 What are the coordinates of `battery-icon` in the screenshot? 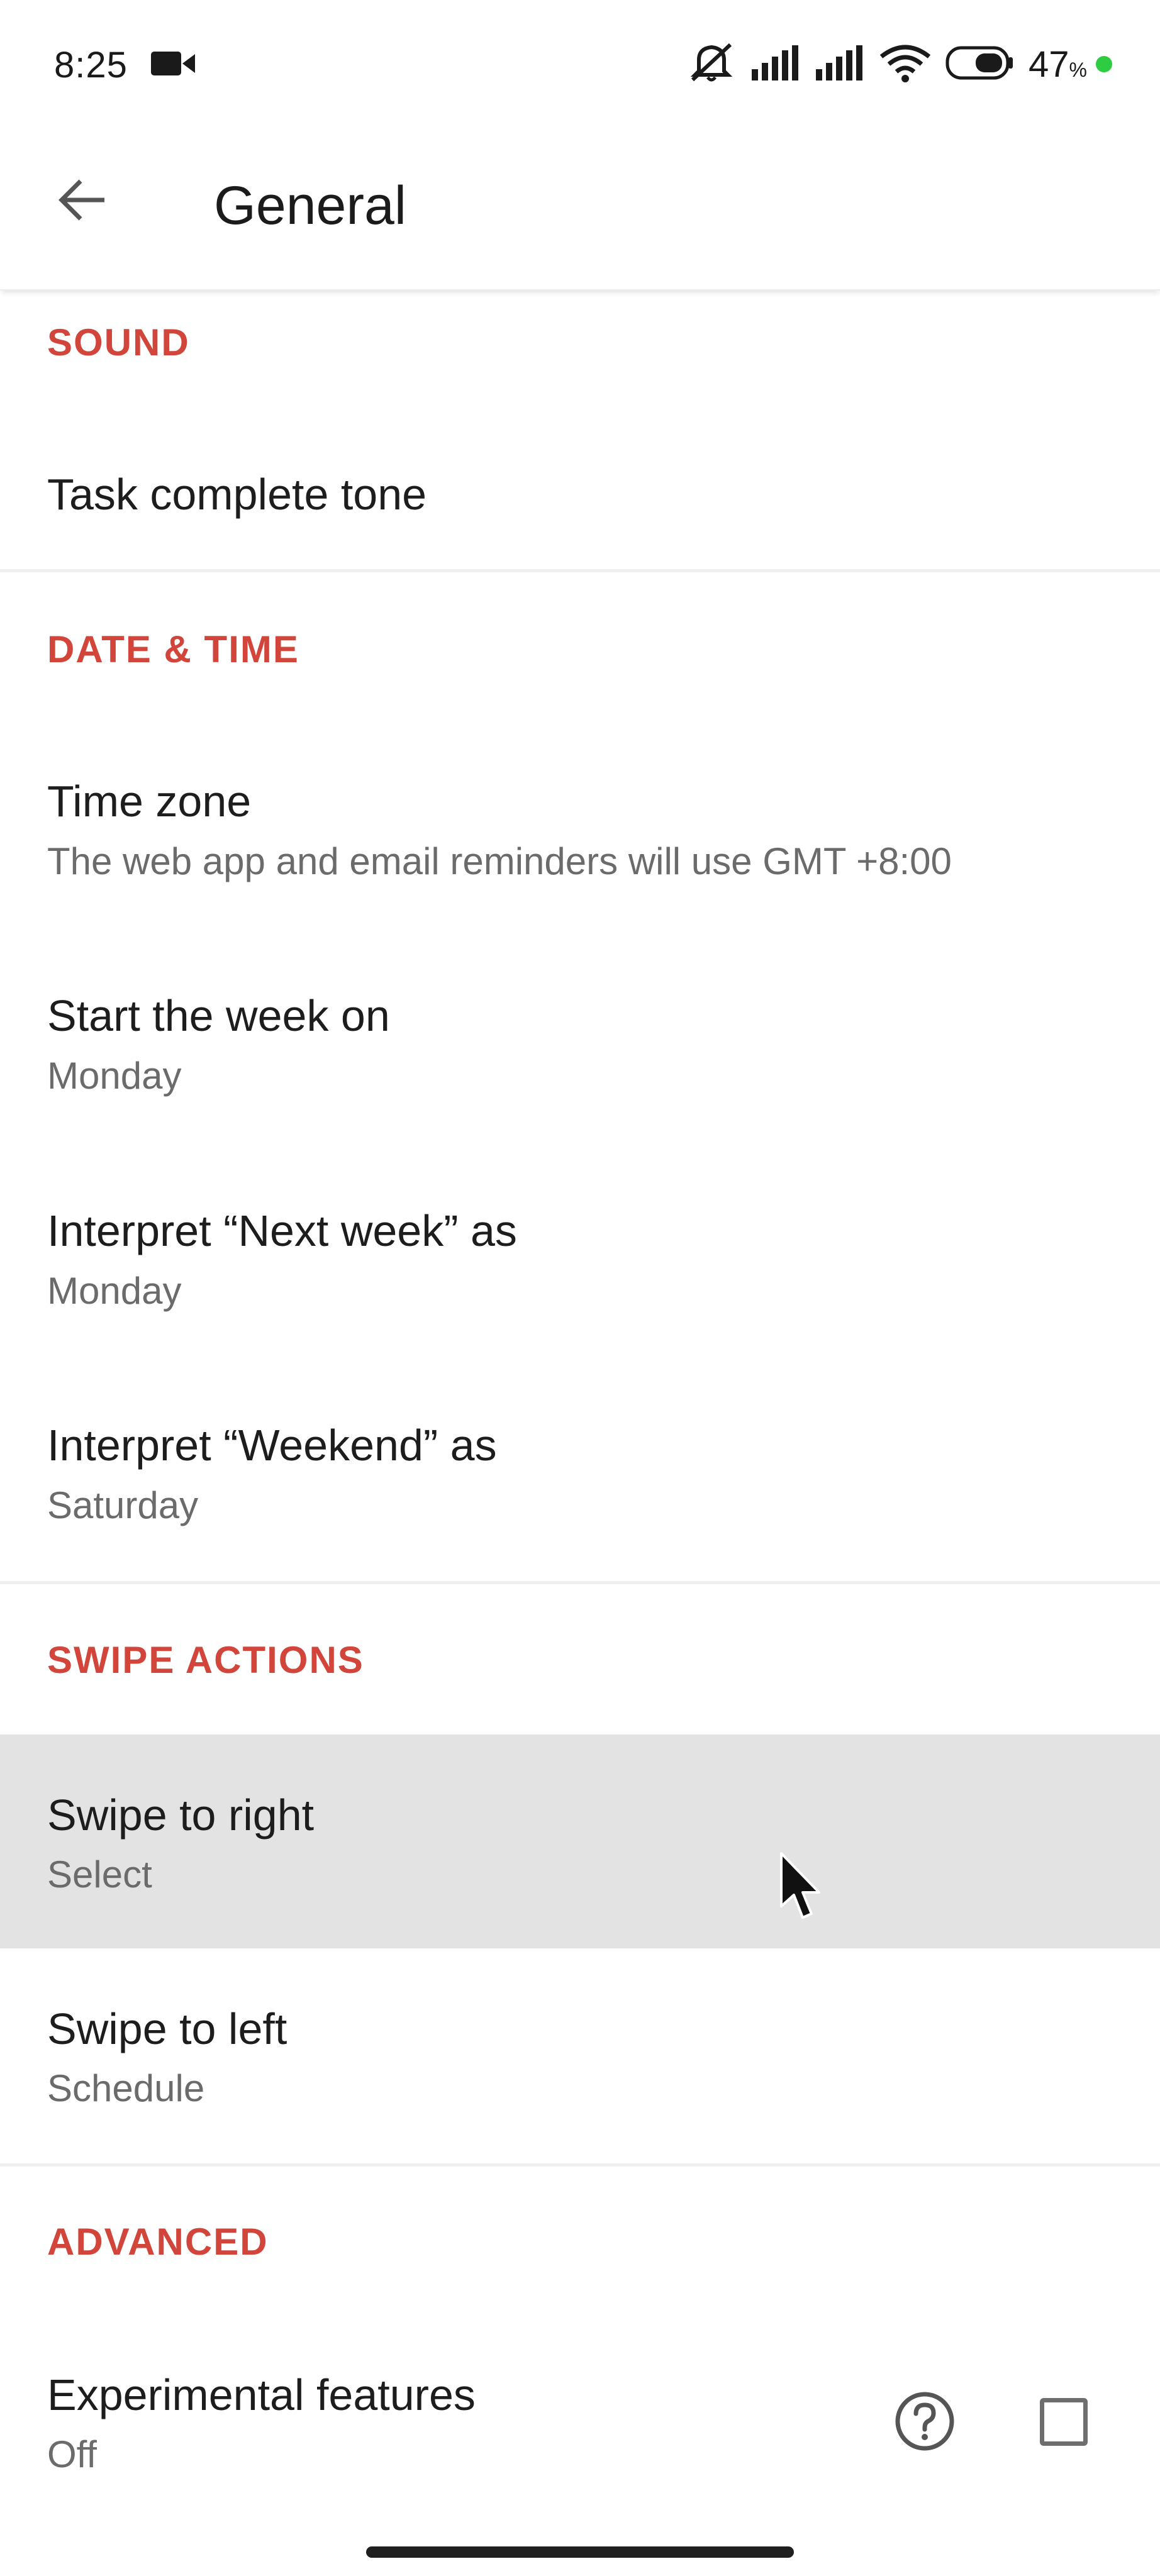 It's located at (980, 64).